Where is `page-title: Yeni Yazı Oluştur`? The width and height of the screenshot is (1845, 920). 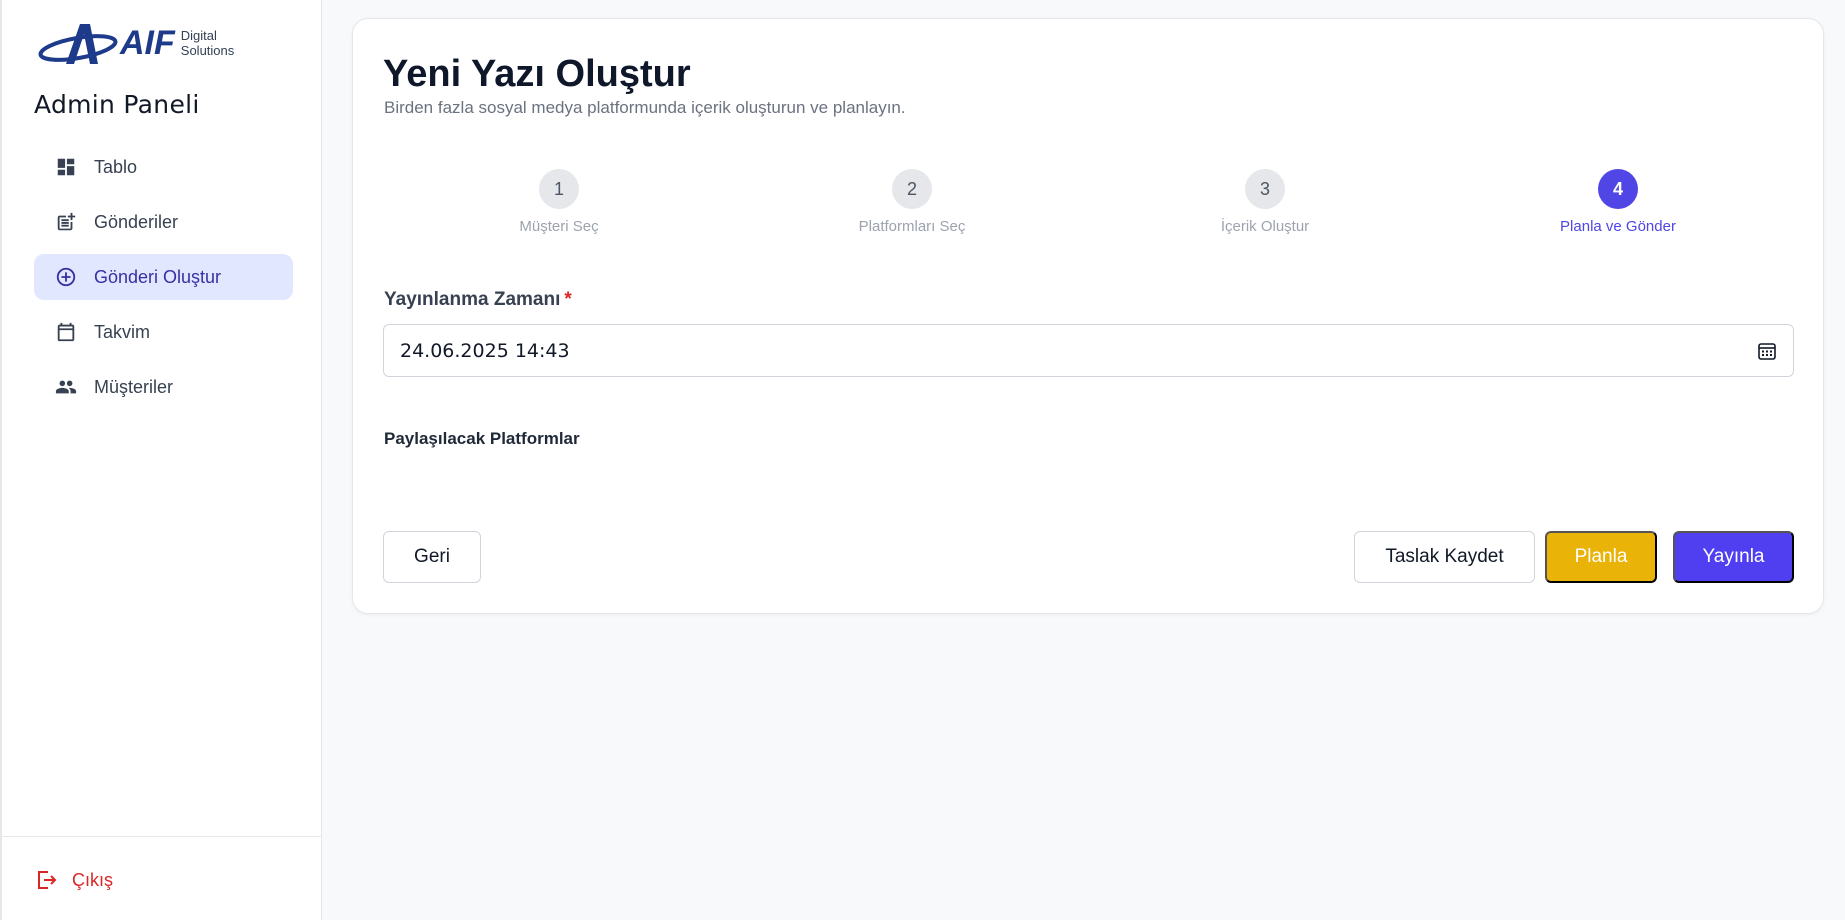
page-title: Yeni Yazı Oluştur is located at coordinates (537, 74).